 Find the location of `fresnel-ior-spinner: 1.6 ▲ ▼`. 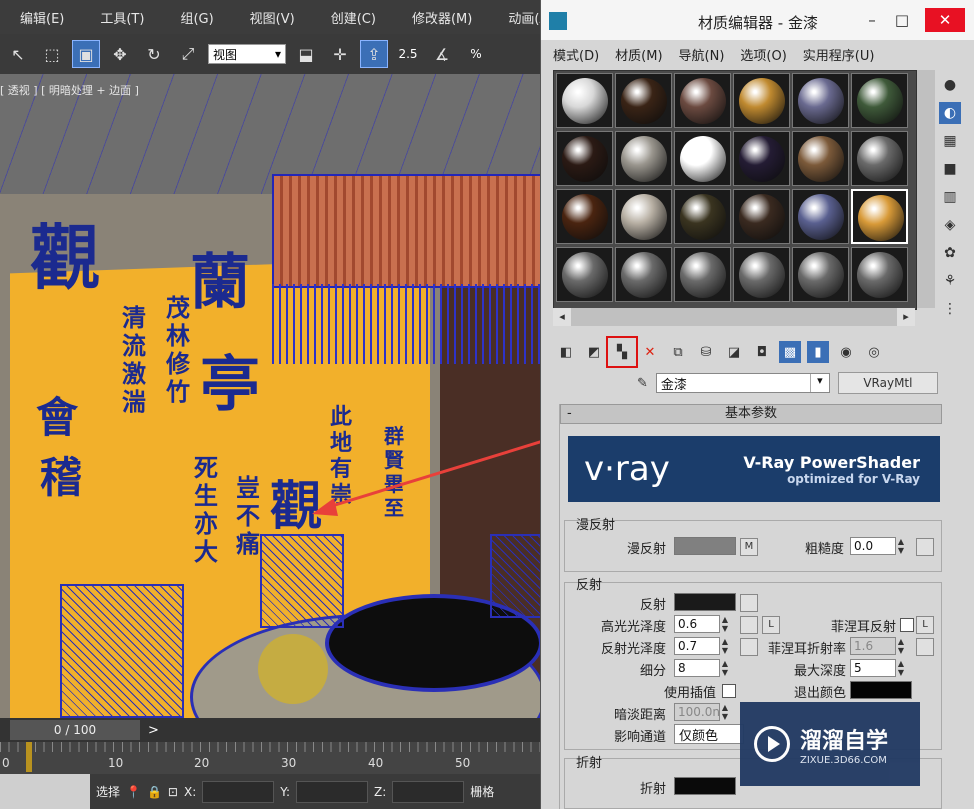

fresnel-ior-spinner: 1.6 ▲ ▼ is located at coordinates (878, 646).